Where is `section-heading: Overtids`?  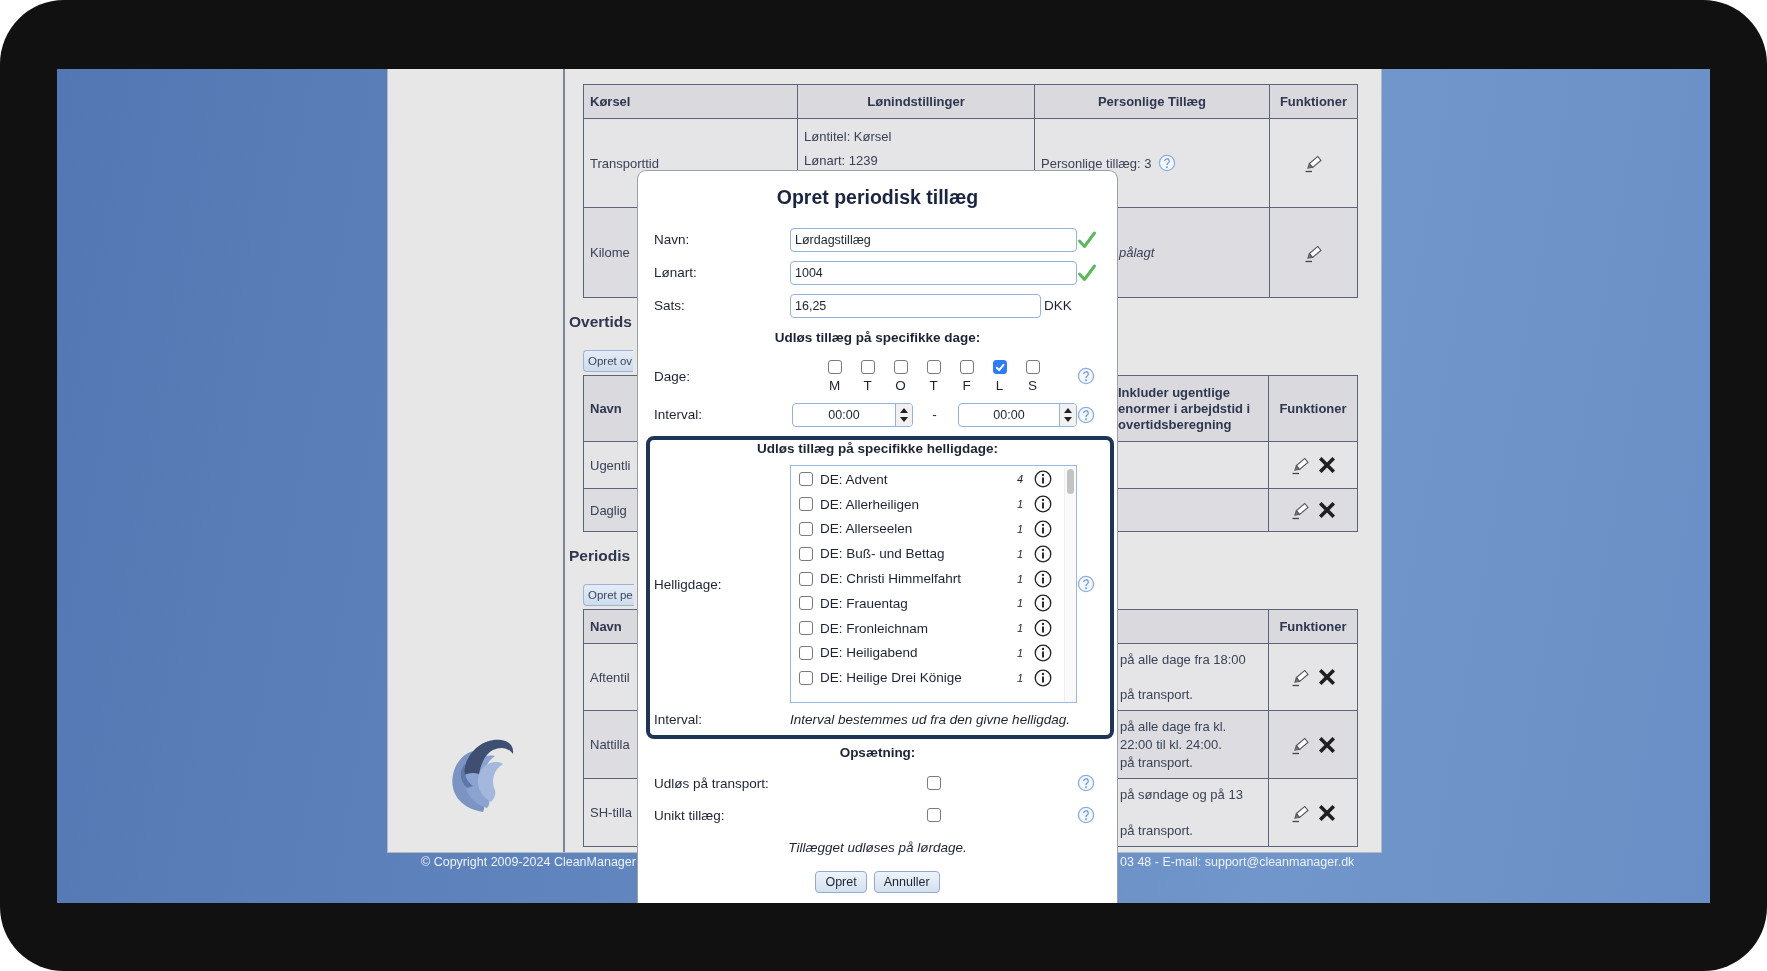 section-heading: Overtids is located at coordinates (600, 322).